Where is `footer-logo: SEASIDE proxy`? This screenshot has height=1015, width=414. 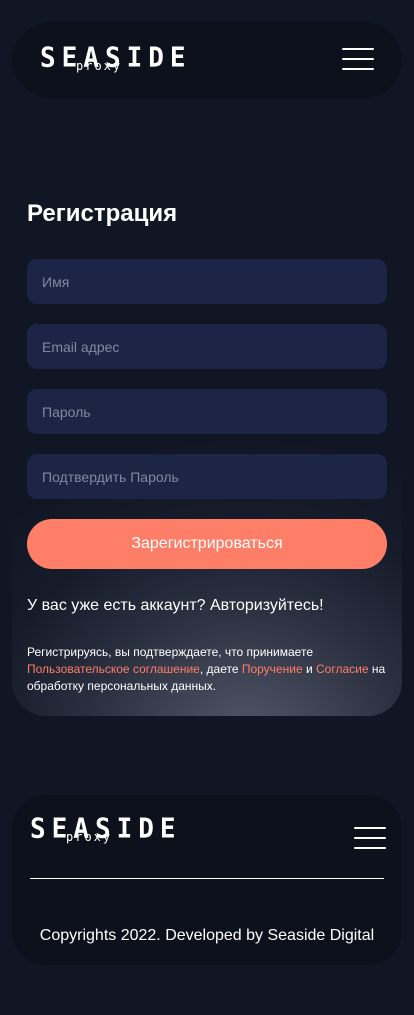 footer-logo: SEASIDE proxy is located at coordinates (103, 831).